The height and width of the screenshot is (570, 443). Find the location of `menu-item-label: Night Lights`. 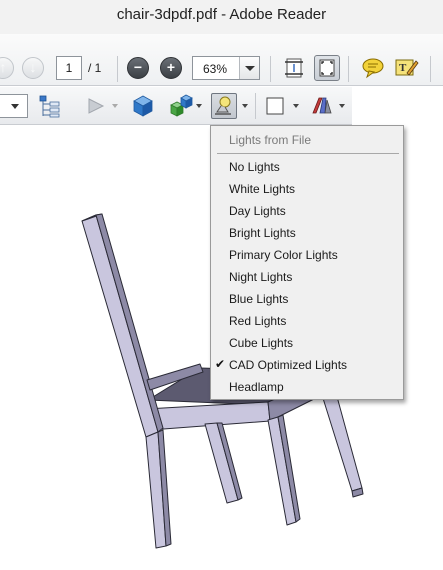

menu-item-label: Night Lights is located at coordinates (261, 277).